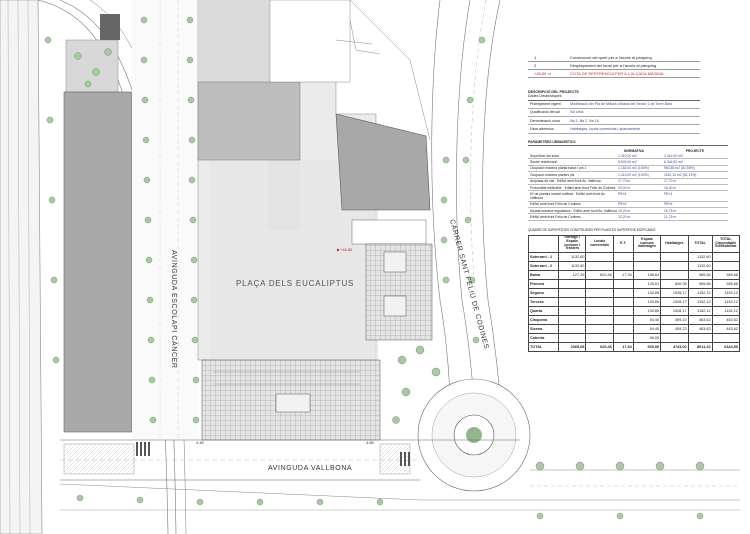 Image resolution: width=750 pixels, height=534 pixels. I want to click on surfaces-row: Cinquena 54,40 409,22 463,62 463,62, so click(634, 319).